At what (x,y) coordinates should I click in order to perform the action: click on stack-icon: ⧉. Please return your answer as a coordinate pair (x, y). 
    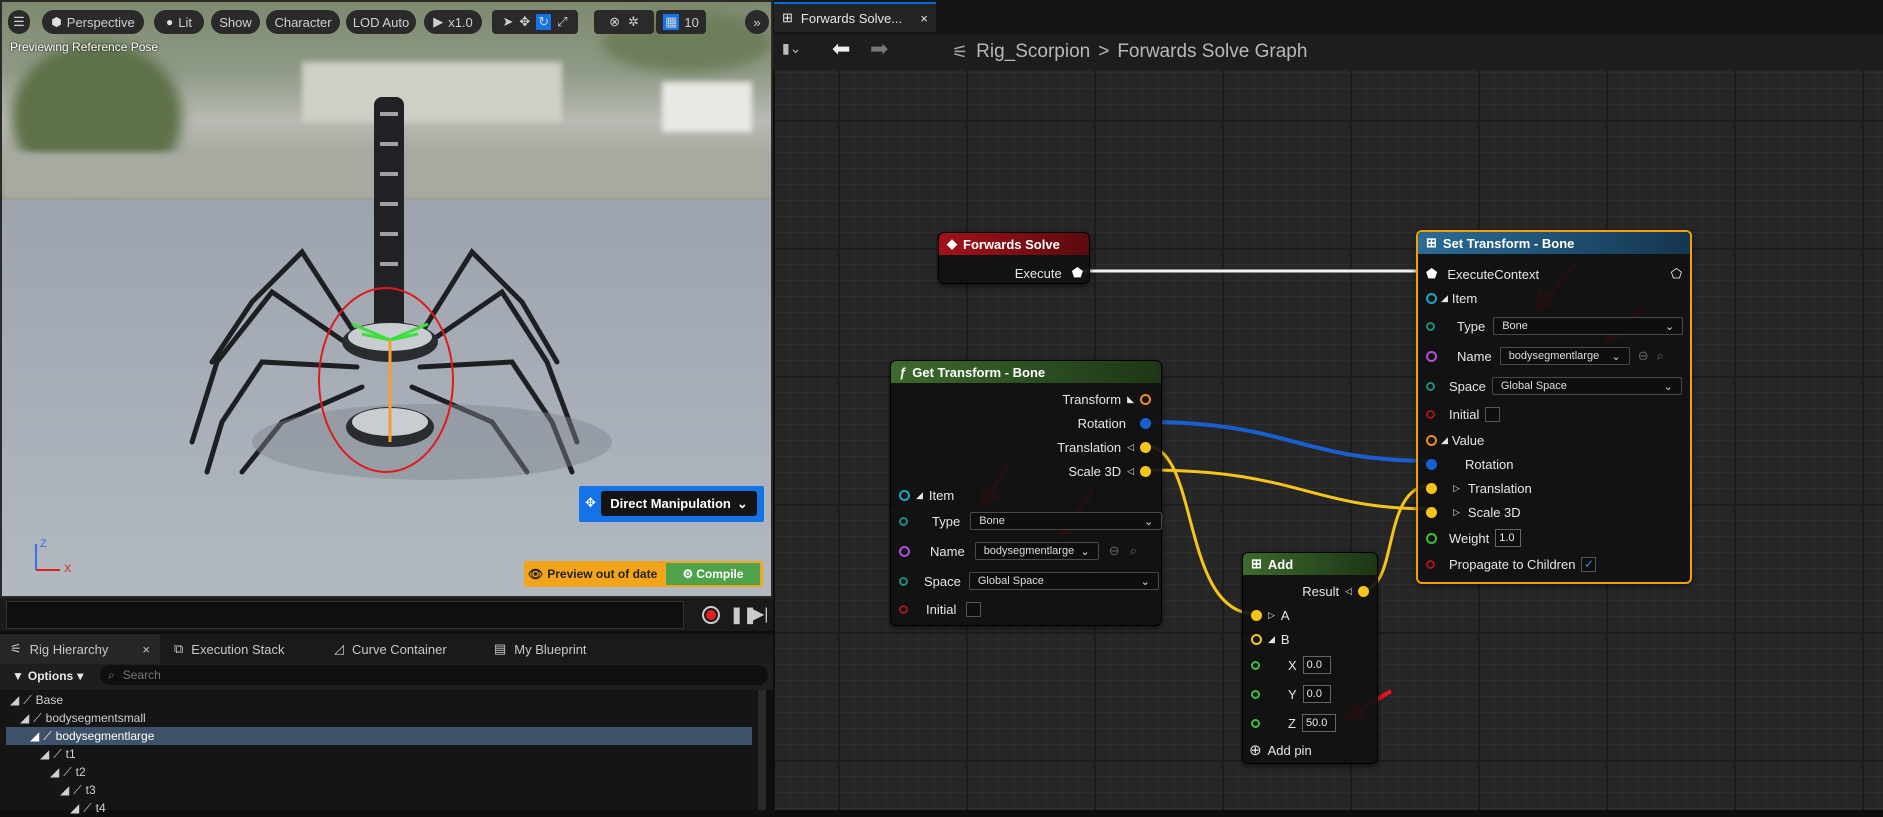
    Looking at the image, I should click on (179, 648).